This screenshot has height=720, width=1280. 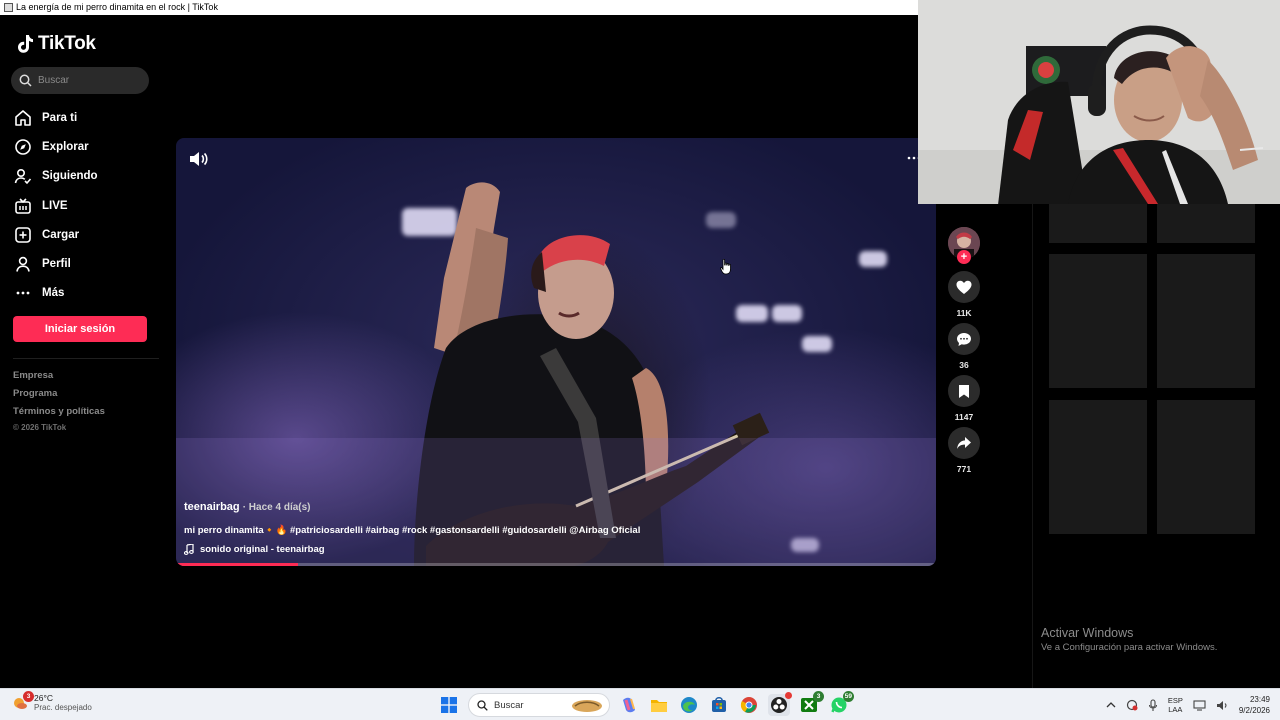 I want to click on creator-avatar-wrap: +, so click(x=964, y=245).